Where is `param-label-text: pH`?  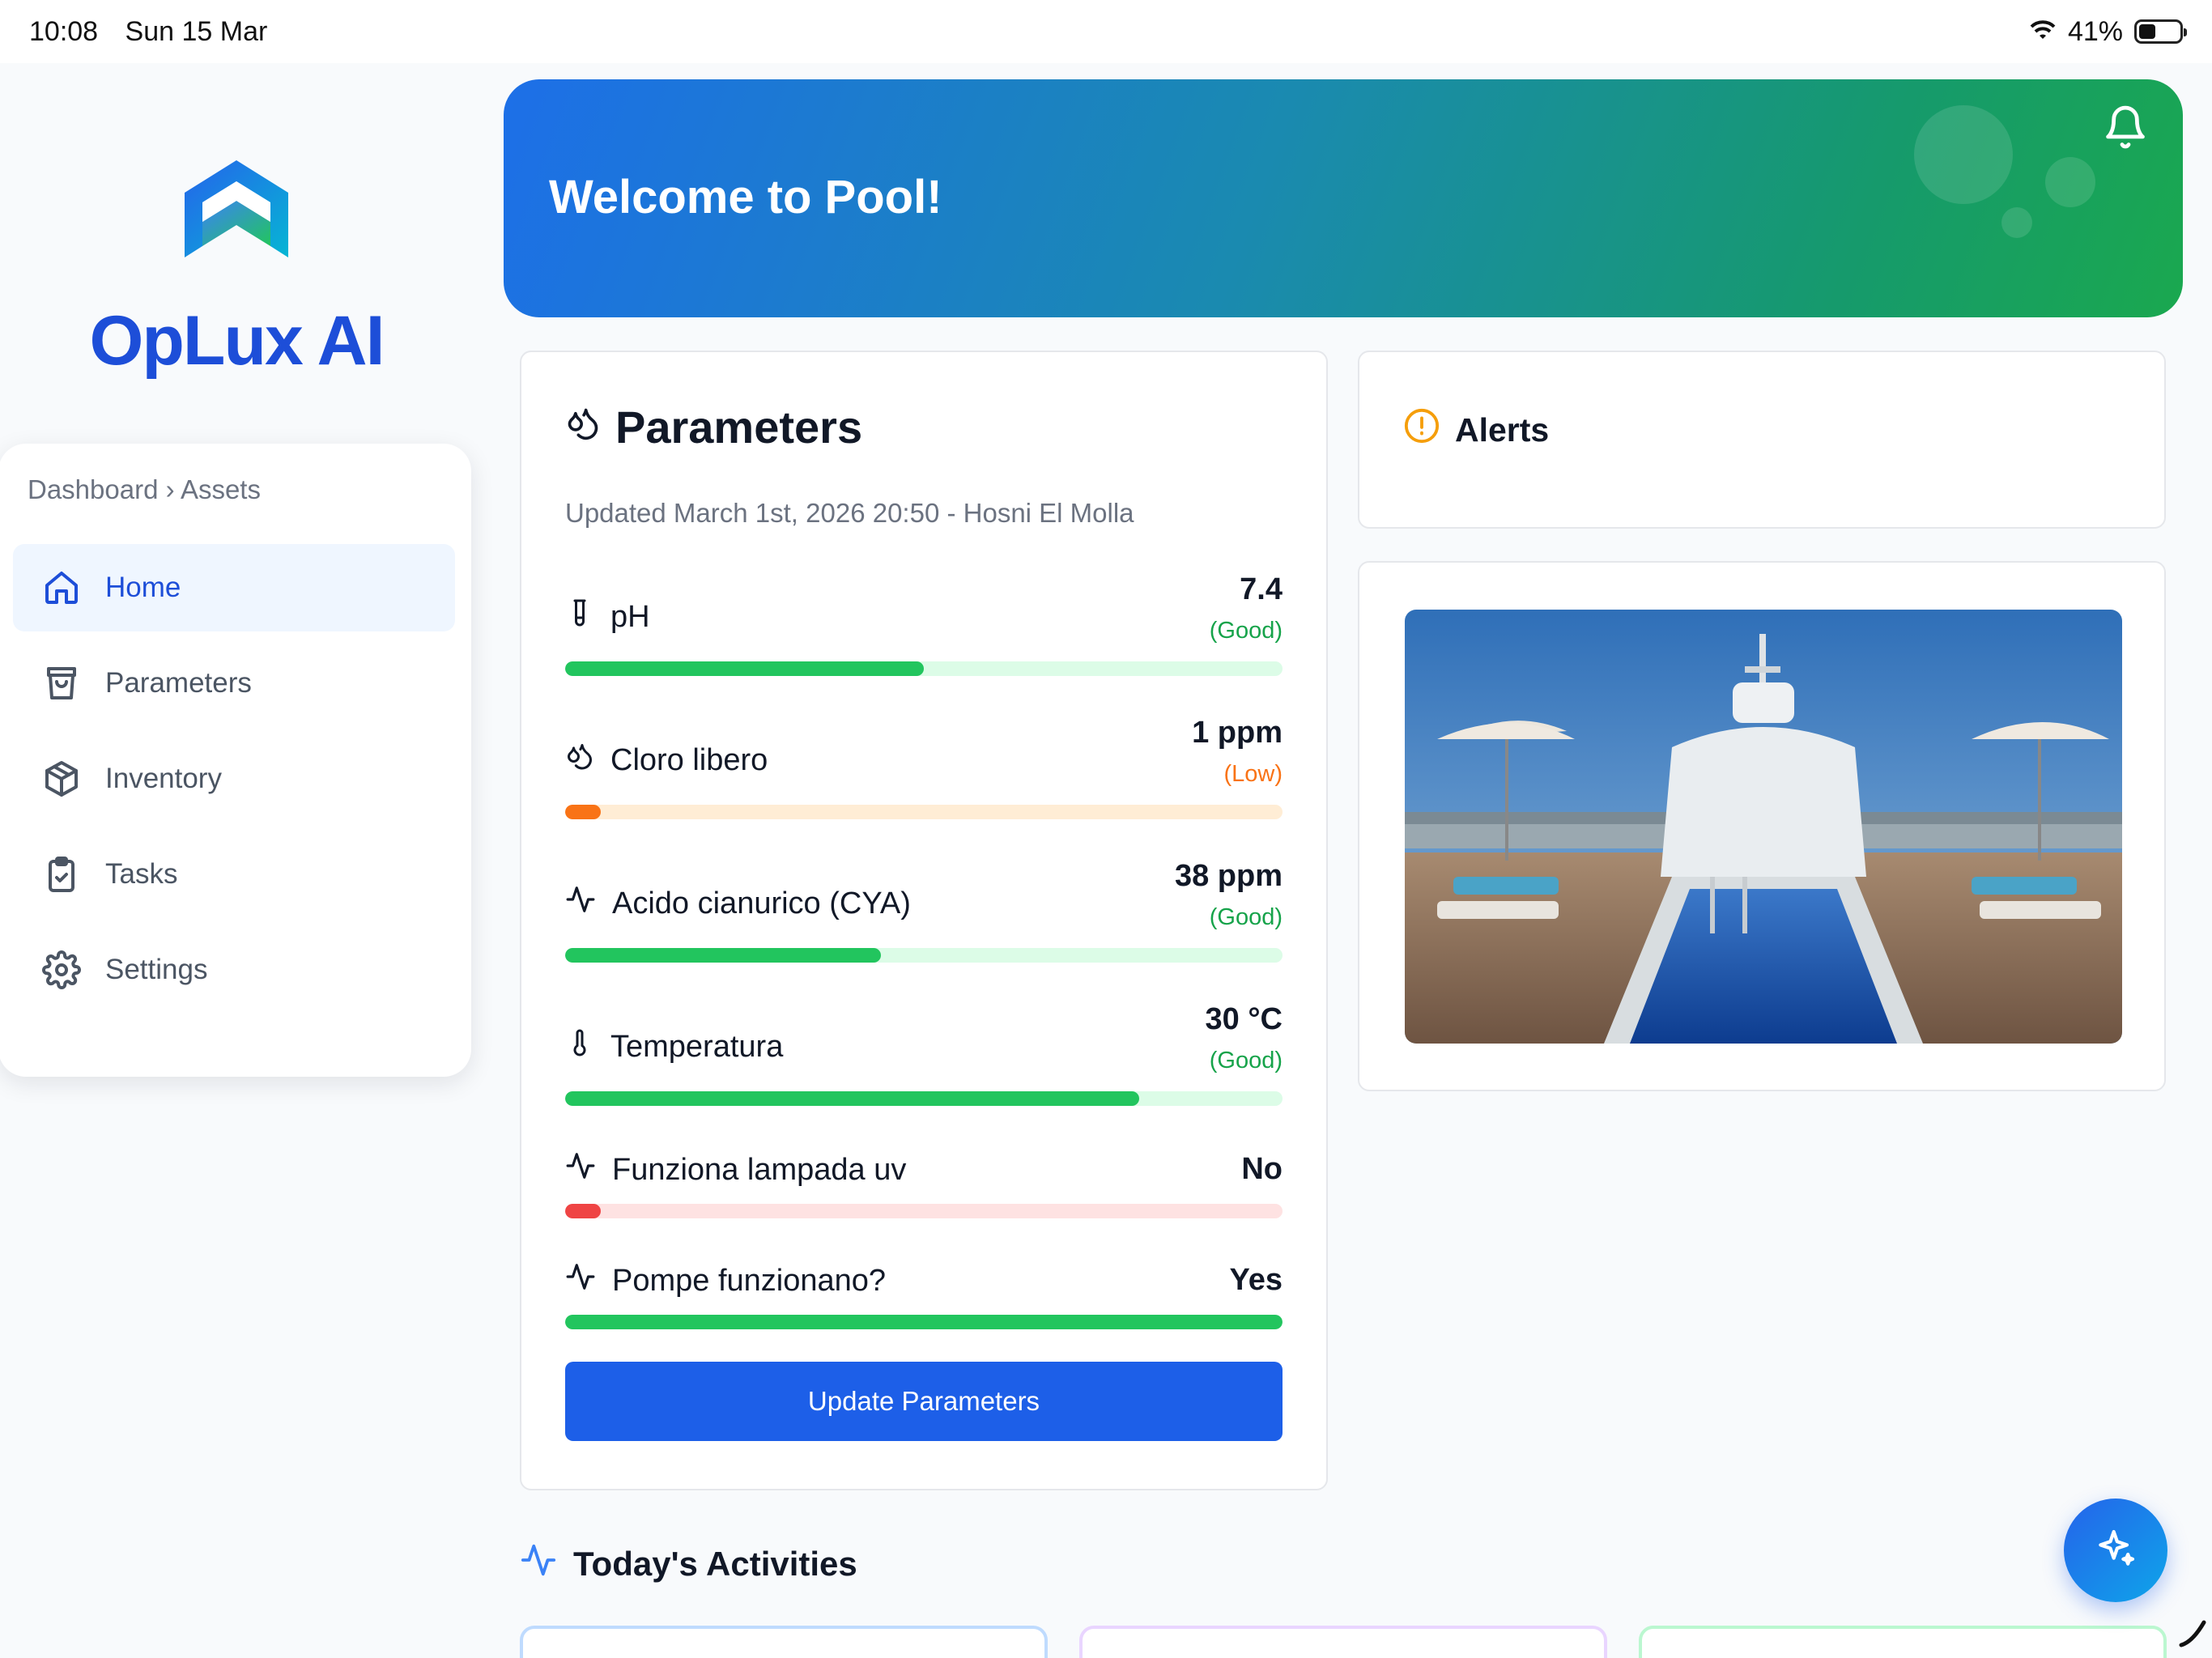
param-label-text: pH is located at coordinates (630, 616).